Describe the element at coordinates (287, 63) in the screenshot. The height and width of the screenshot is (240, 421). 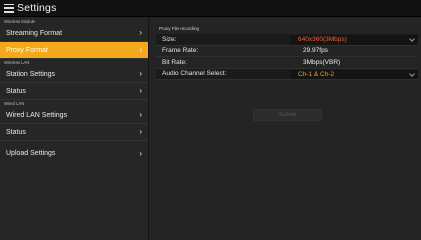
I see `bit-rate-row: Bit Rate: 3Mbps(VBR)` at that location.